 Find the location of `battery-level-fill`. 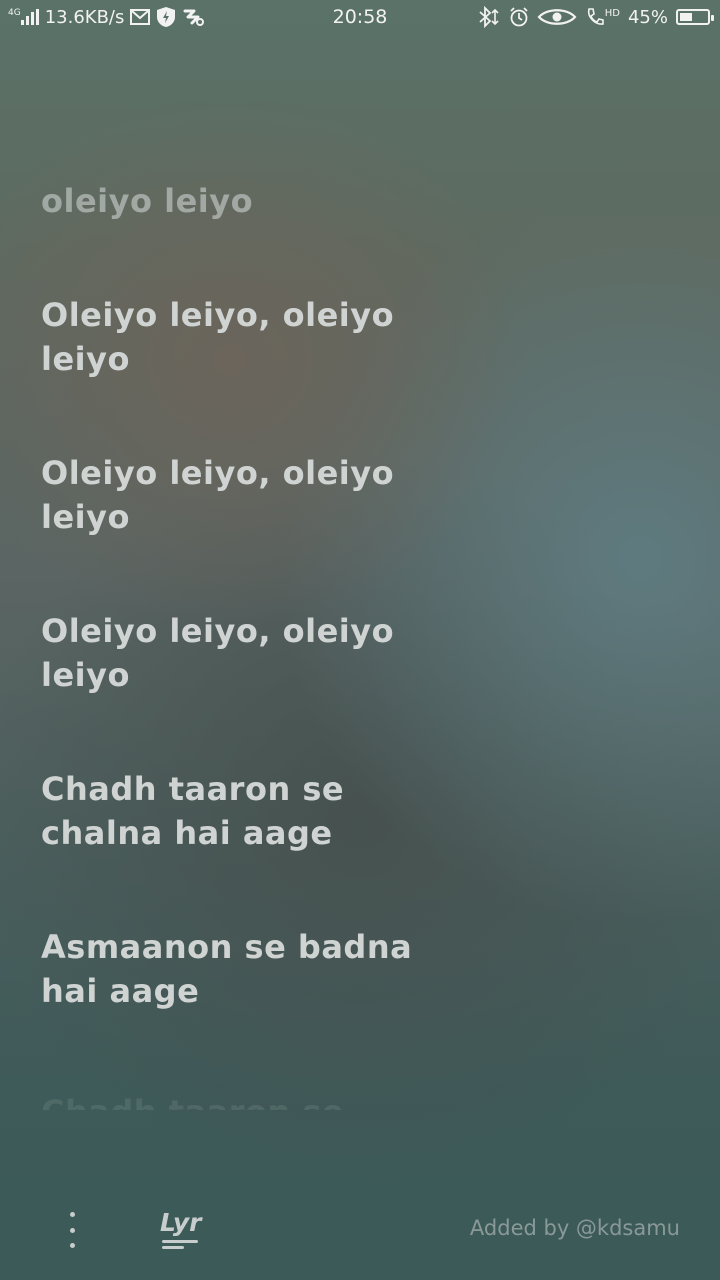

battery-level-fill is located at coordinates (686, 17).